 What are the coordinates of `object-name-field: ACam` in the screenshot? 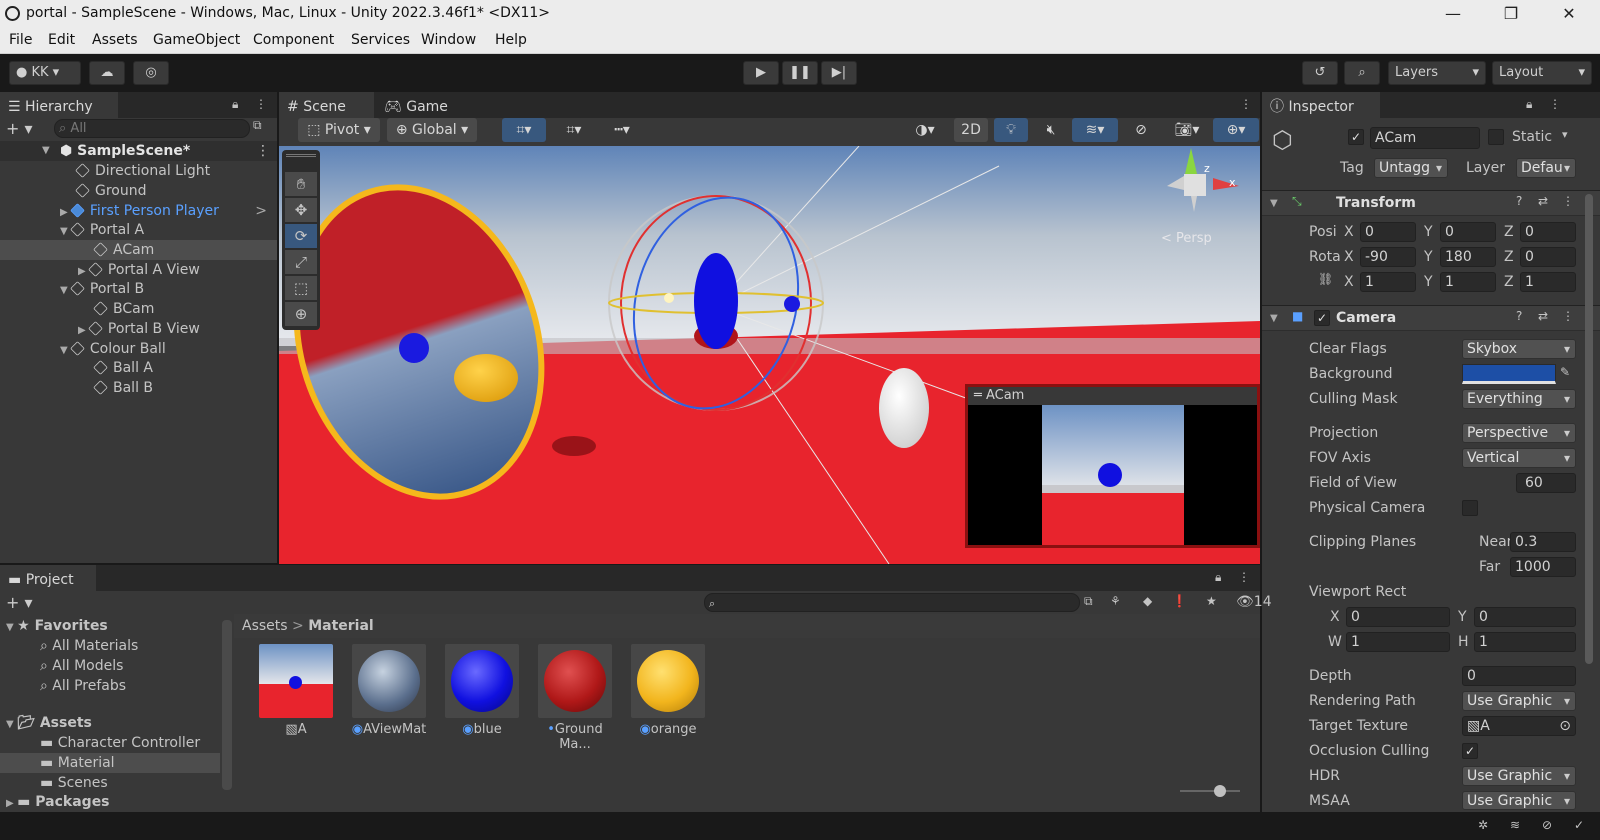 It's located at (1425, 138).